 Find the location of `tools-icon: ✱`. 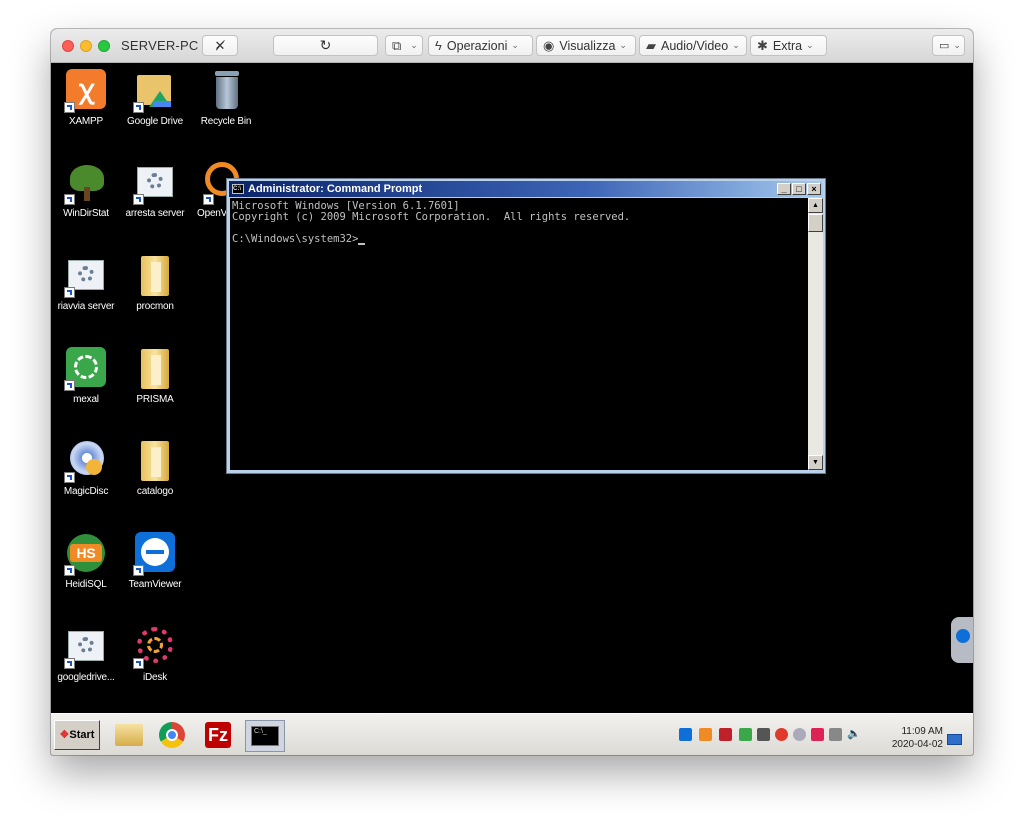

tools-icon: ✱ is located at coordinates (762, 45).